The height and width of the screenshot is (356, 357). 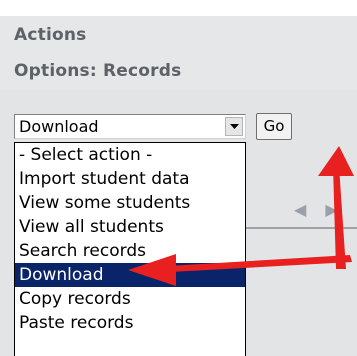 I want to click on red-arrow-up-icon, so click(x=336, y=207).